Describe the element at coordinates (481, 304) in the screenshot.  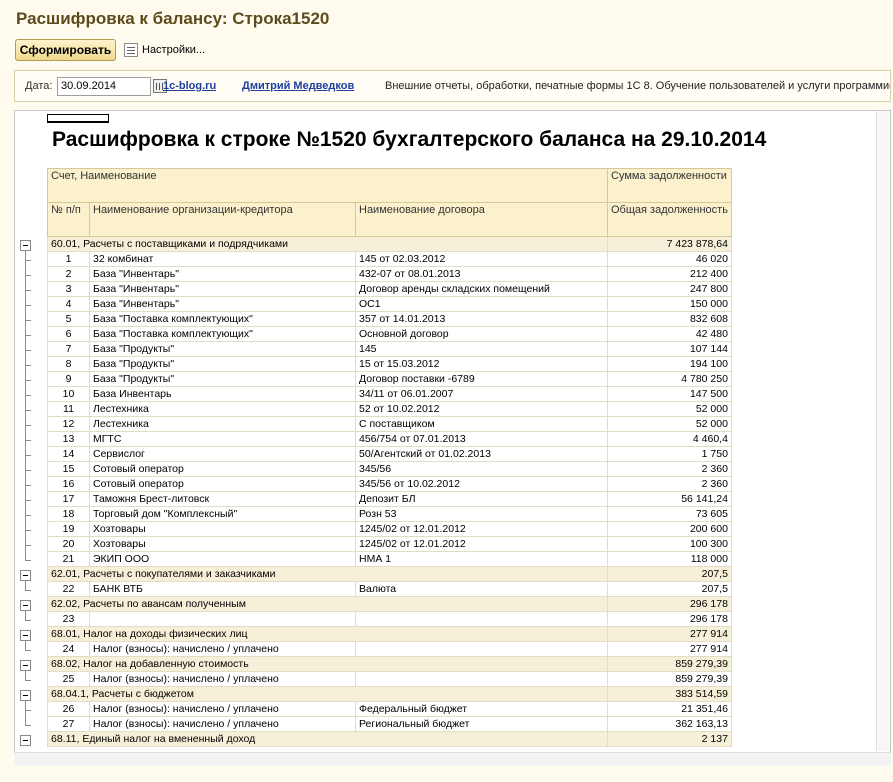
I see `row-contract: ОС1` at that location.